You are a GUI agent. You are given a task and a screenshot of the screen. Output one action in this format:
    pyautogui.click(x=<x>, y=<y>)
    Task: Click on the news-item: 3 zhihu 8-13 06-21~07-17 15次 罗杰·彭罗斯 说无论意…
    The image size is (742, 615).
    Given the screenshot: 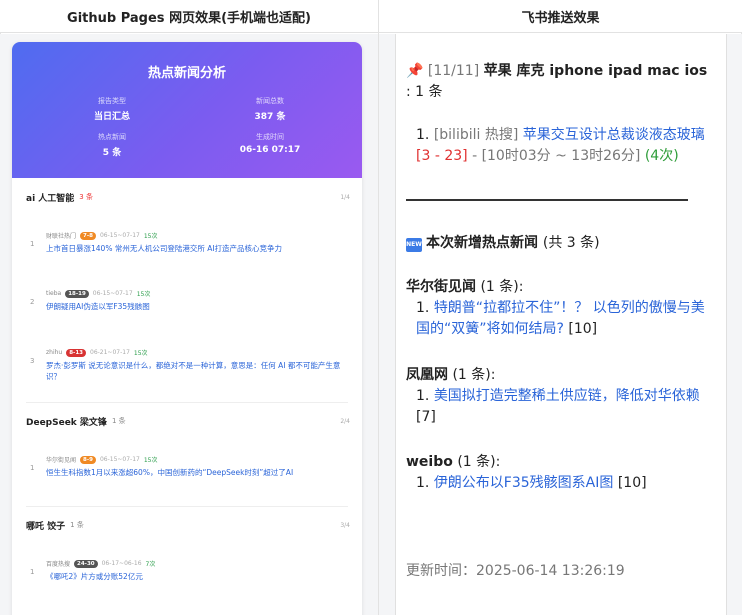 What is the action you would take?
    pyautogui.click(x=188, y=367)
    